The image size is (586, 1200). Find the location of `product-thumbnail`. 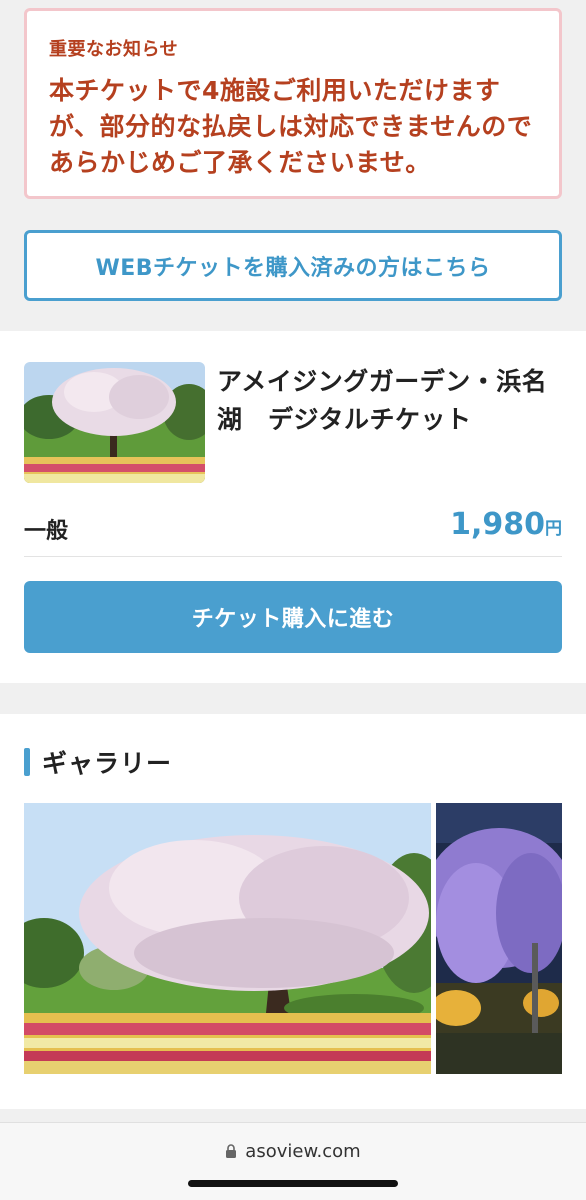

product-thumbnail is located at coordinates (114, 422).